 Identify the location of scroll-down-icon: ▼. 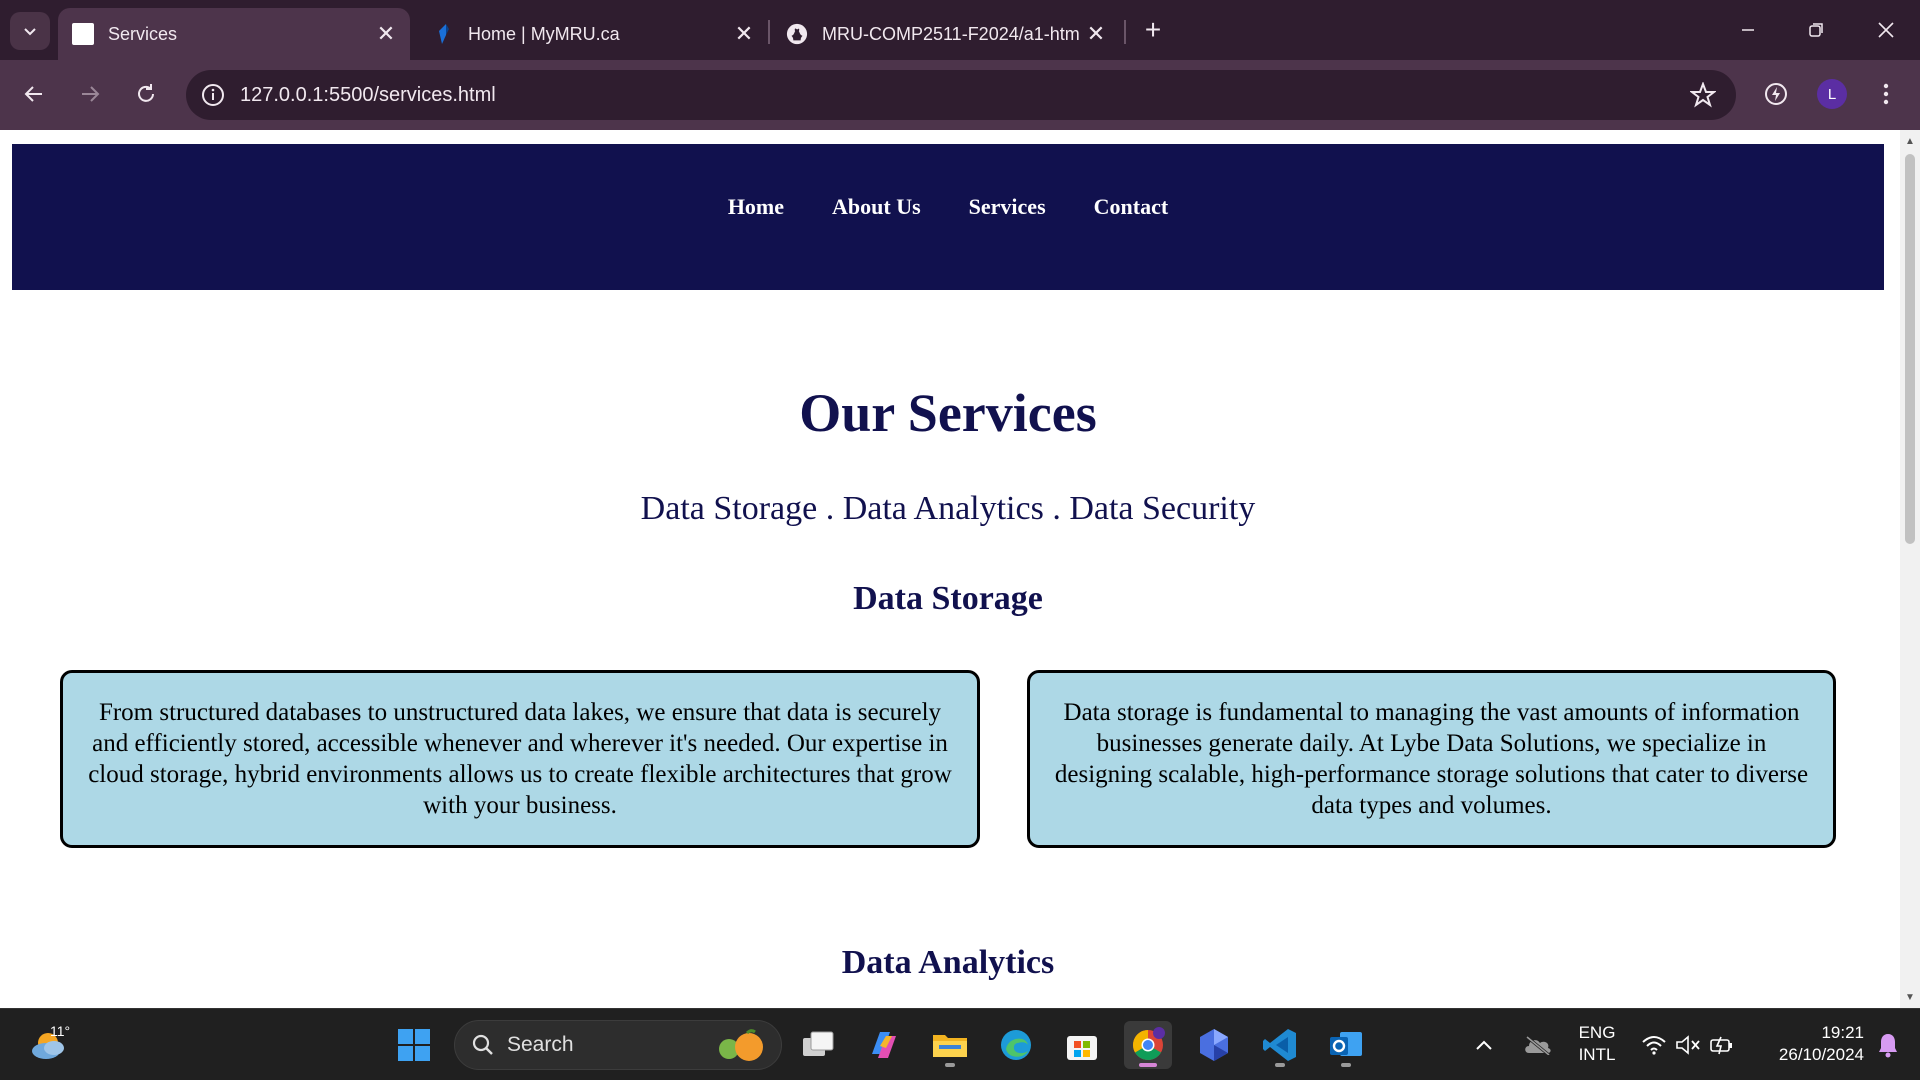
(1910, 997).